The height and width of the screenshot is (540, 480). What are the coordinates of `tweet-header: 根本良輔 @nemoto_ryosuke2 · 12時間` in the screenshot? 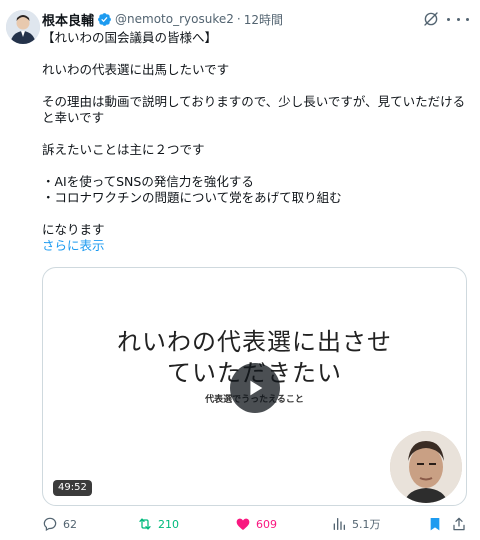 It's located at (162, 19).